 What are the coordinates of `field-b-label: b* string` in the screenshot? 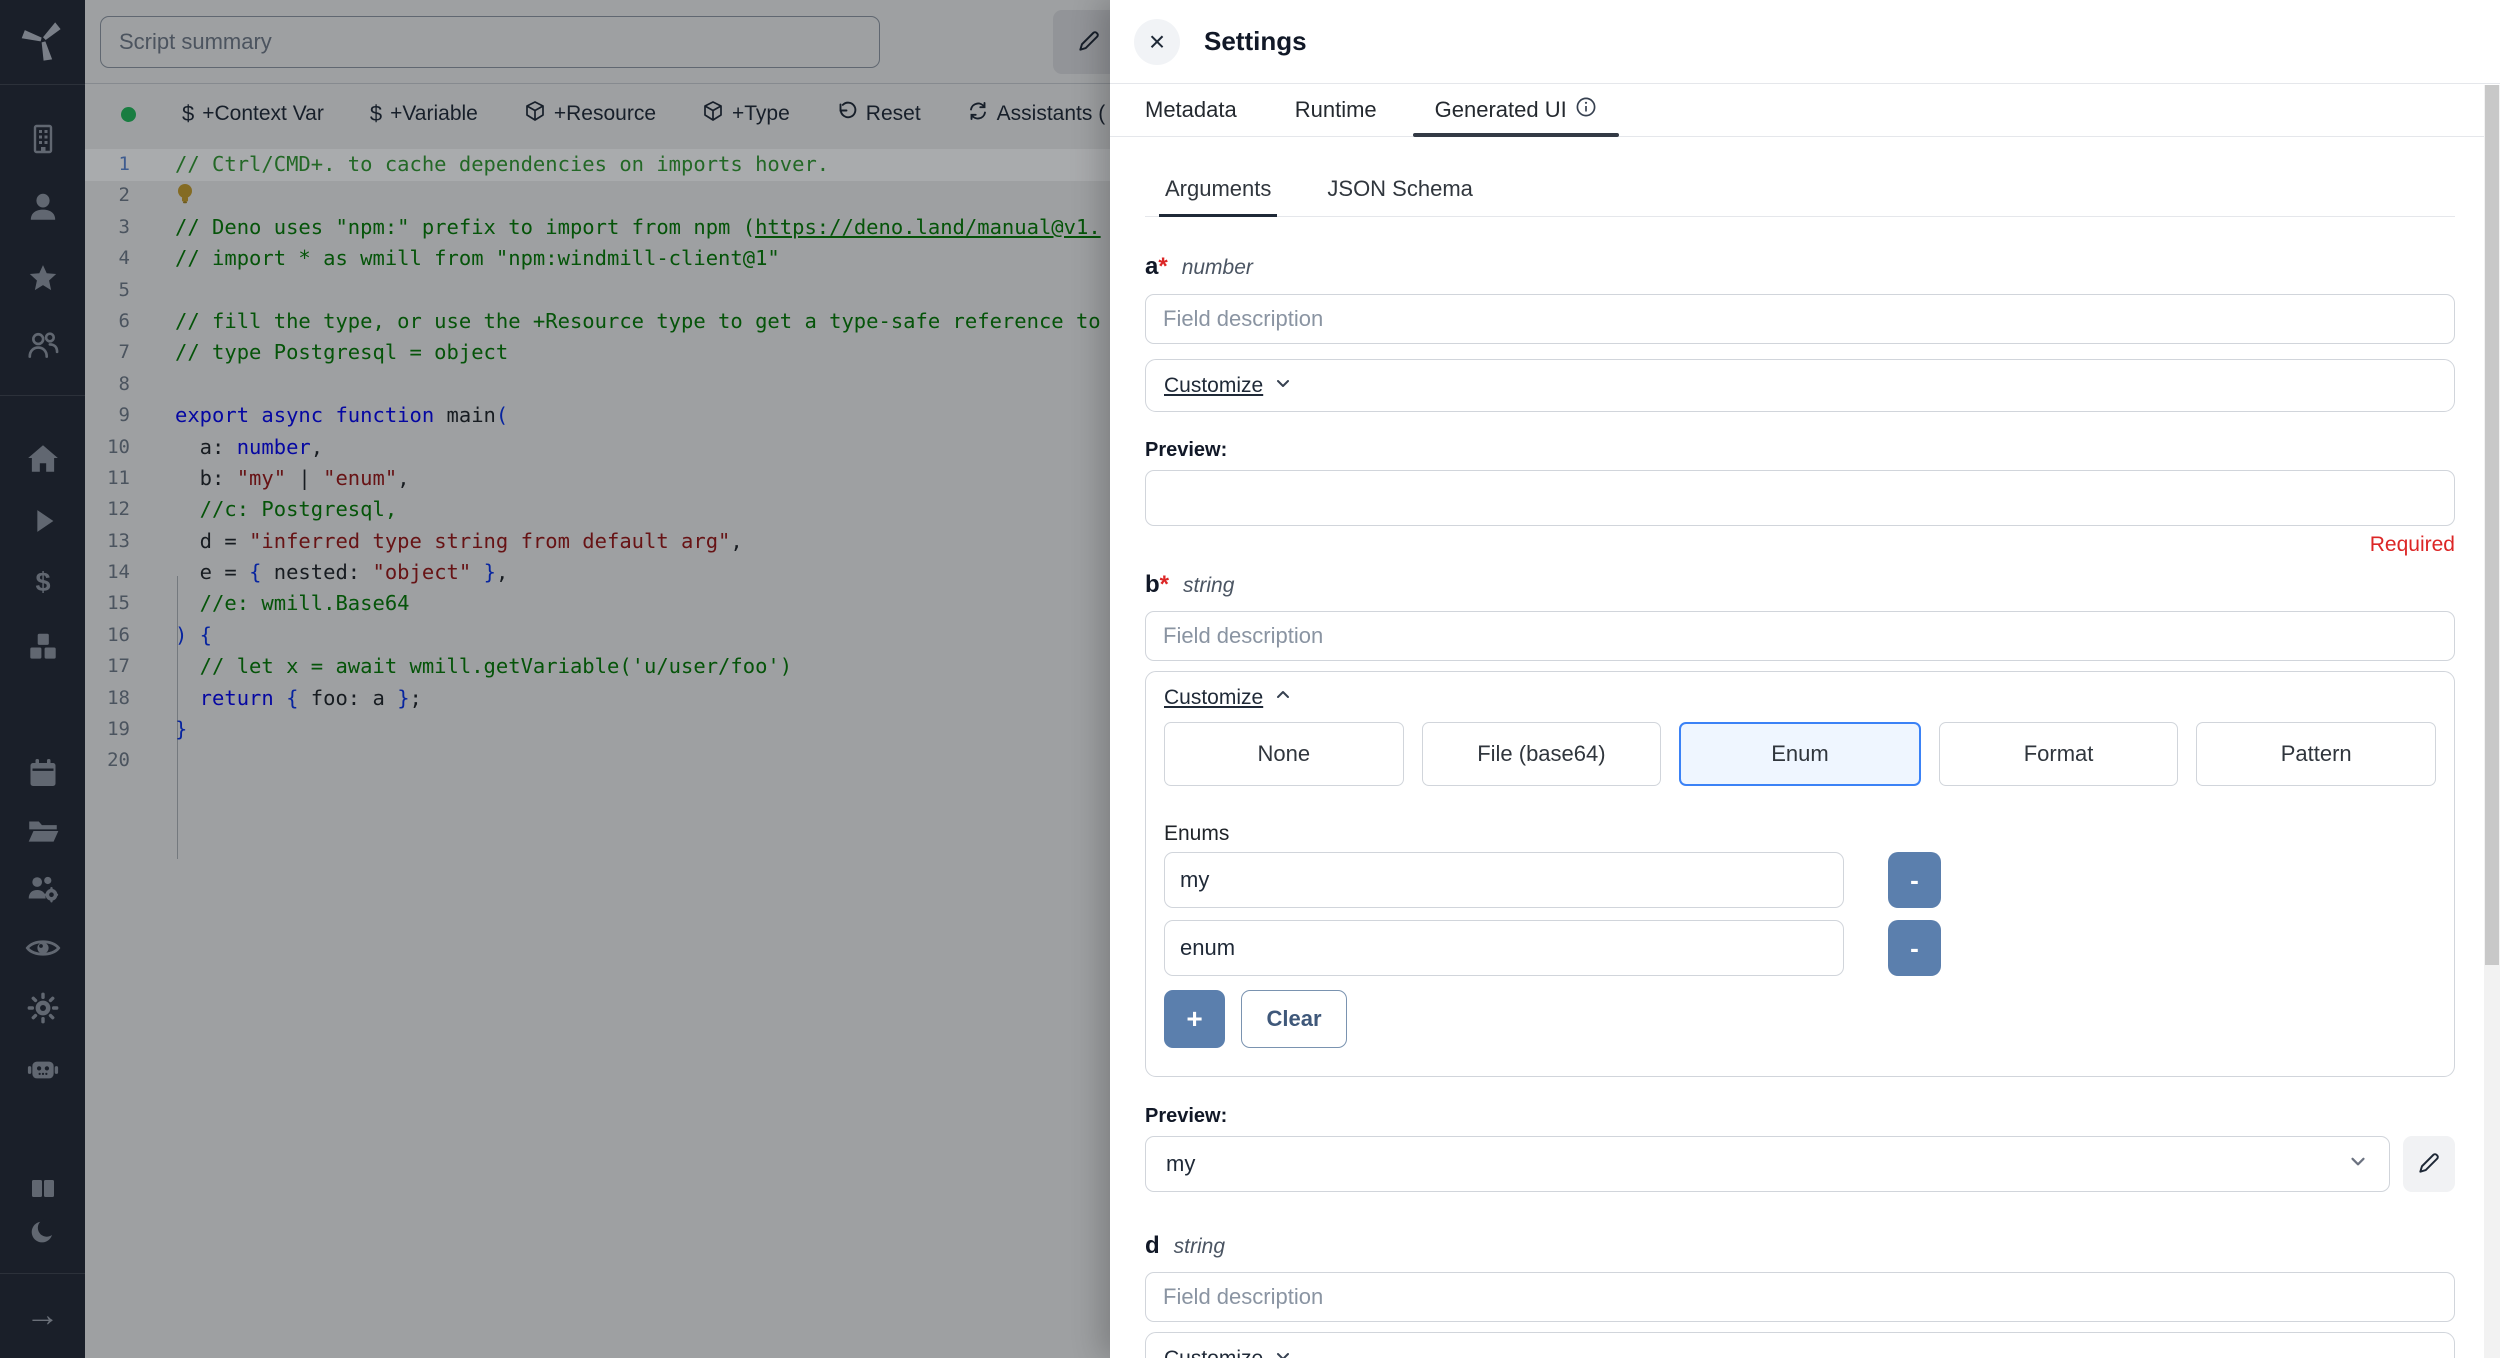 It's located at (1800, 585).